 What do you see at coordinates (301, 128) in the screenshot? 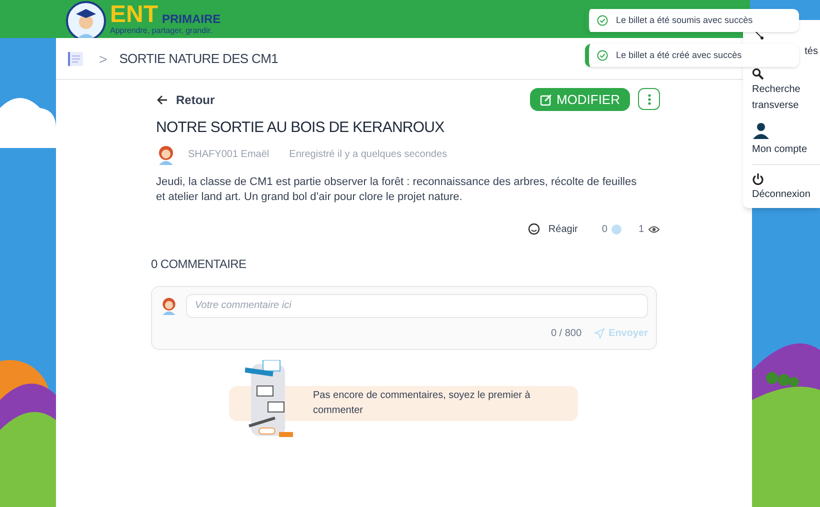
I see `post-title: NOTRE SORTIE AU BOIS DE KERANROUX` at bounding box center [301, 128].